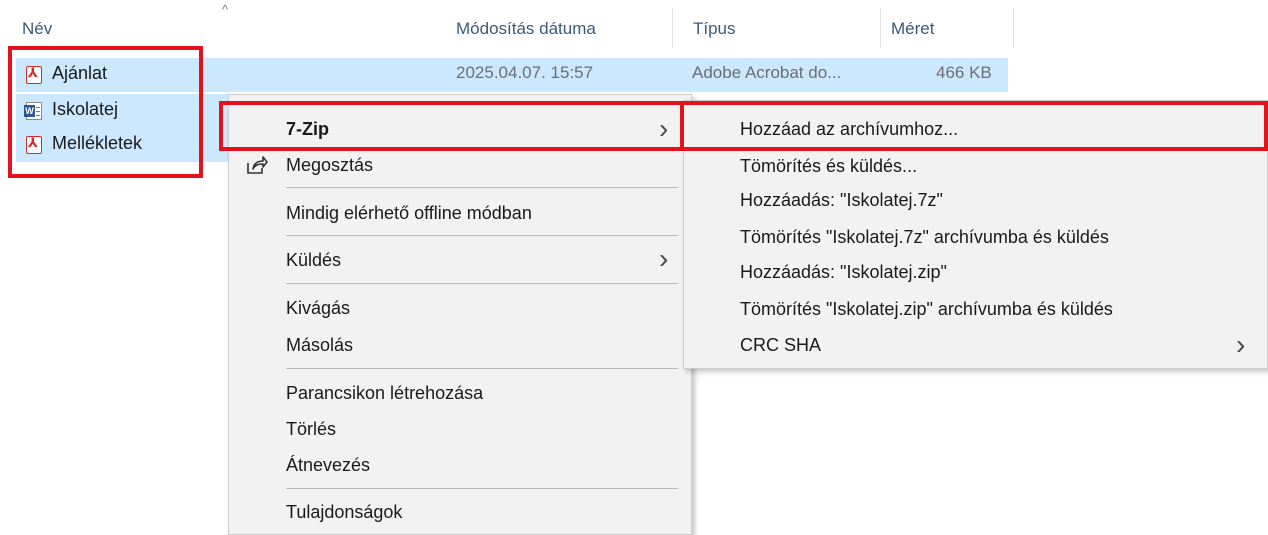  I want to click on submenu-item-add-7z: Hozzáadás: "Iskolatej.7z", so click(841, 200).